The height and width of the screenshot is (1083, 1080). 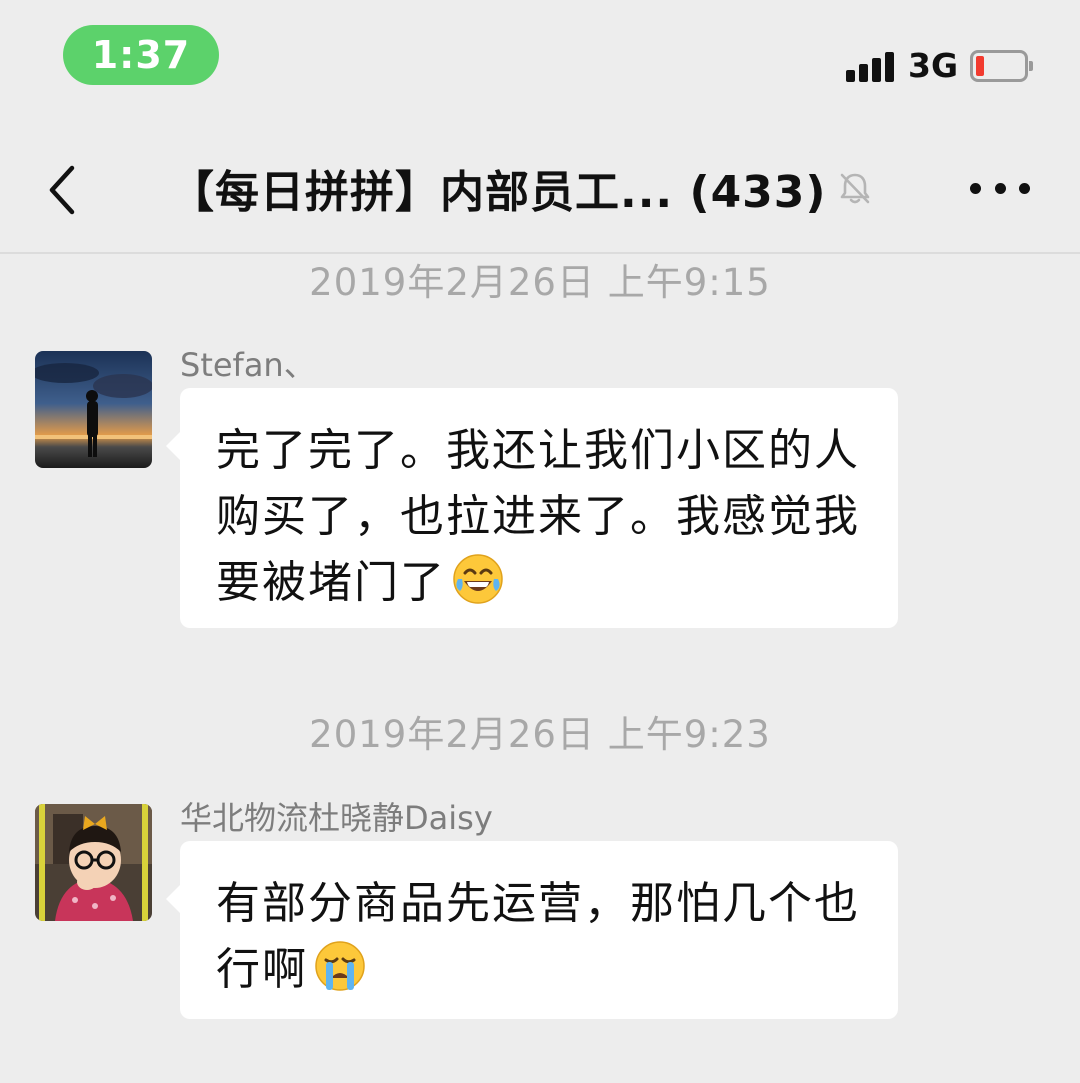 I want to click on cellular-signal-icon, so click(x=871, y=67).